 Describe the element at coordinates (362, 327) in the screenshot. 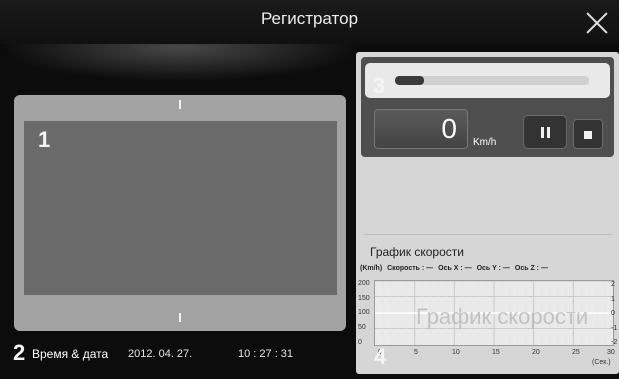

I see `y-tick-label: 50` at that location.